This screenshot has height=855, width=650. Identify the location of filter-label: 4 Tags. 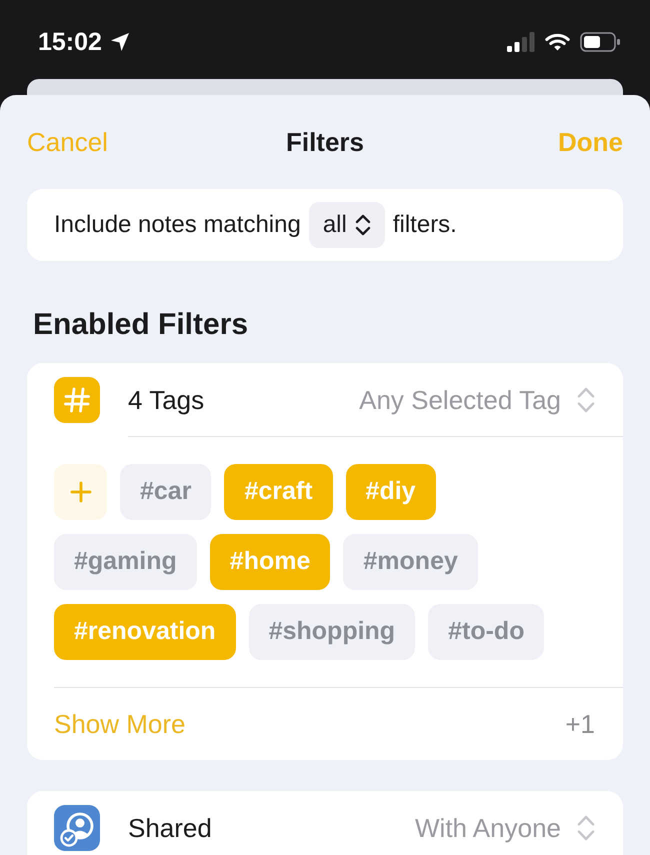
(166, 400).